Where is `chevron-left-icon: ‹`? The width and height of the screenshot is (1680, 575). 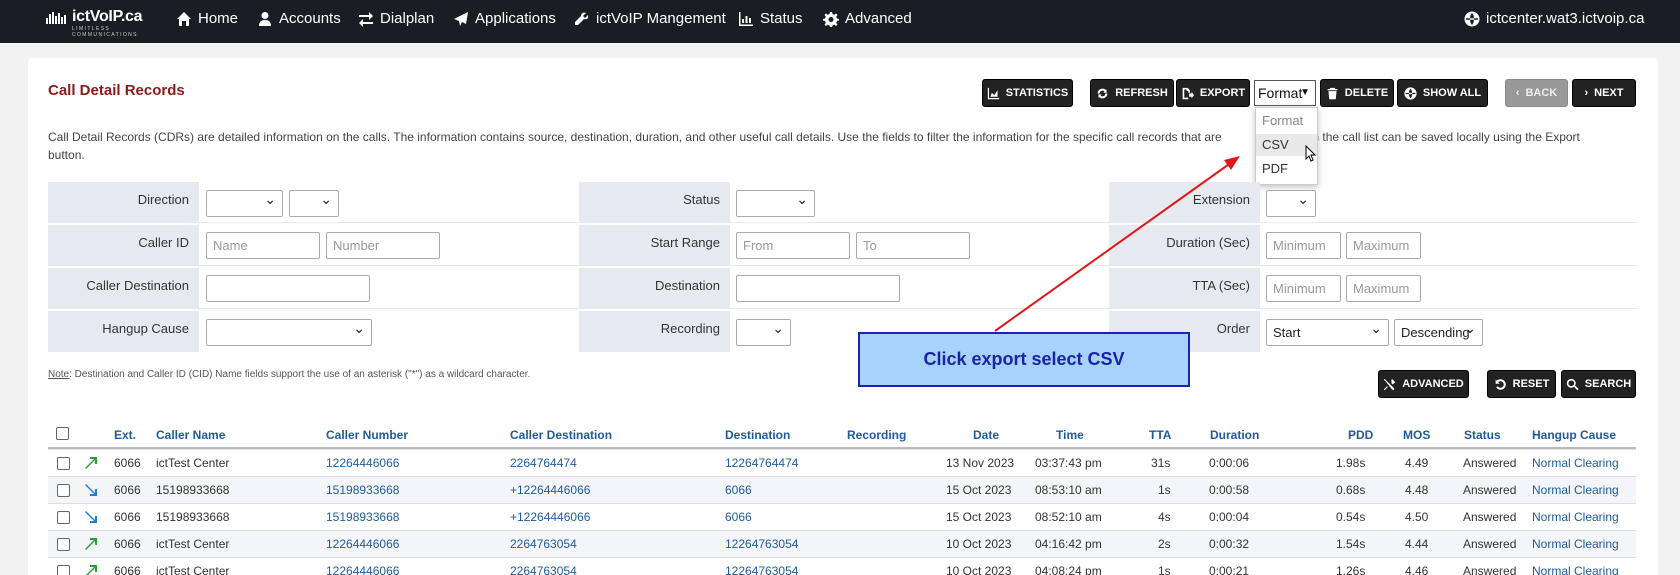
chevron-left-icon: ‹ is located at coordinates (1517, 93).